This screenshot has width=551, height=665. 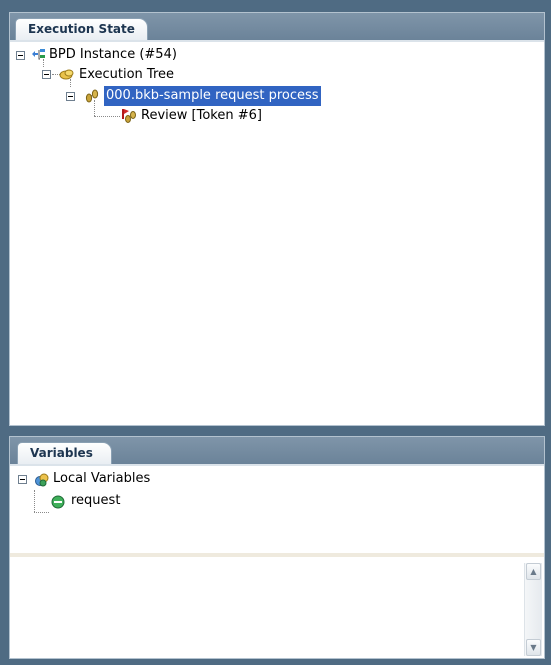 What do you see at coordinates (129, 116) in the screenshot?
I see `token-icon` at bounding box center [129, 116].